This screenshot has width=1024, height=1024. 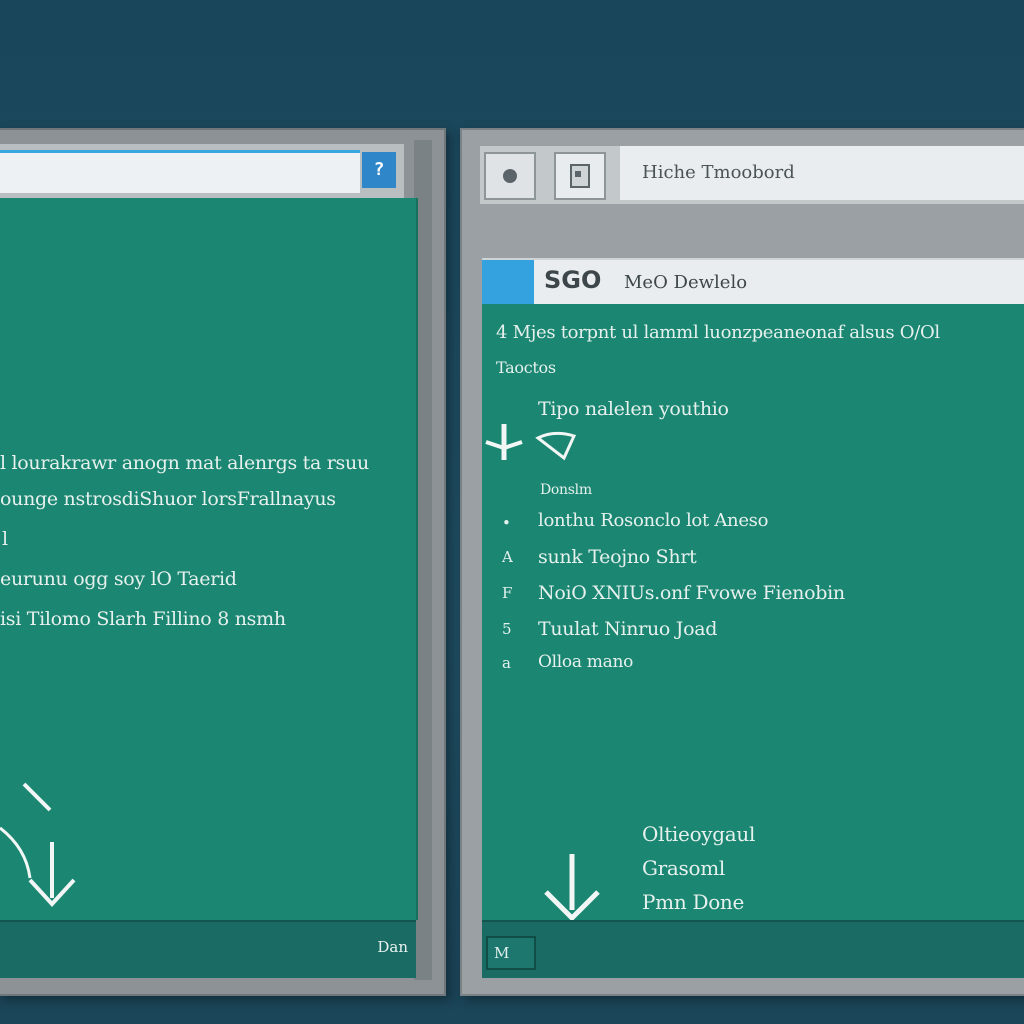 What do you see at coordinates (556, 446) in the screenshot?
I see `gesture-icon` at bounding box center [556, 446].